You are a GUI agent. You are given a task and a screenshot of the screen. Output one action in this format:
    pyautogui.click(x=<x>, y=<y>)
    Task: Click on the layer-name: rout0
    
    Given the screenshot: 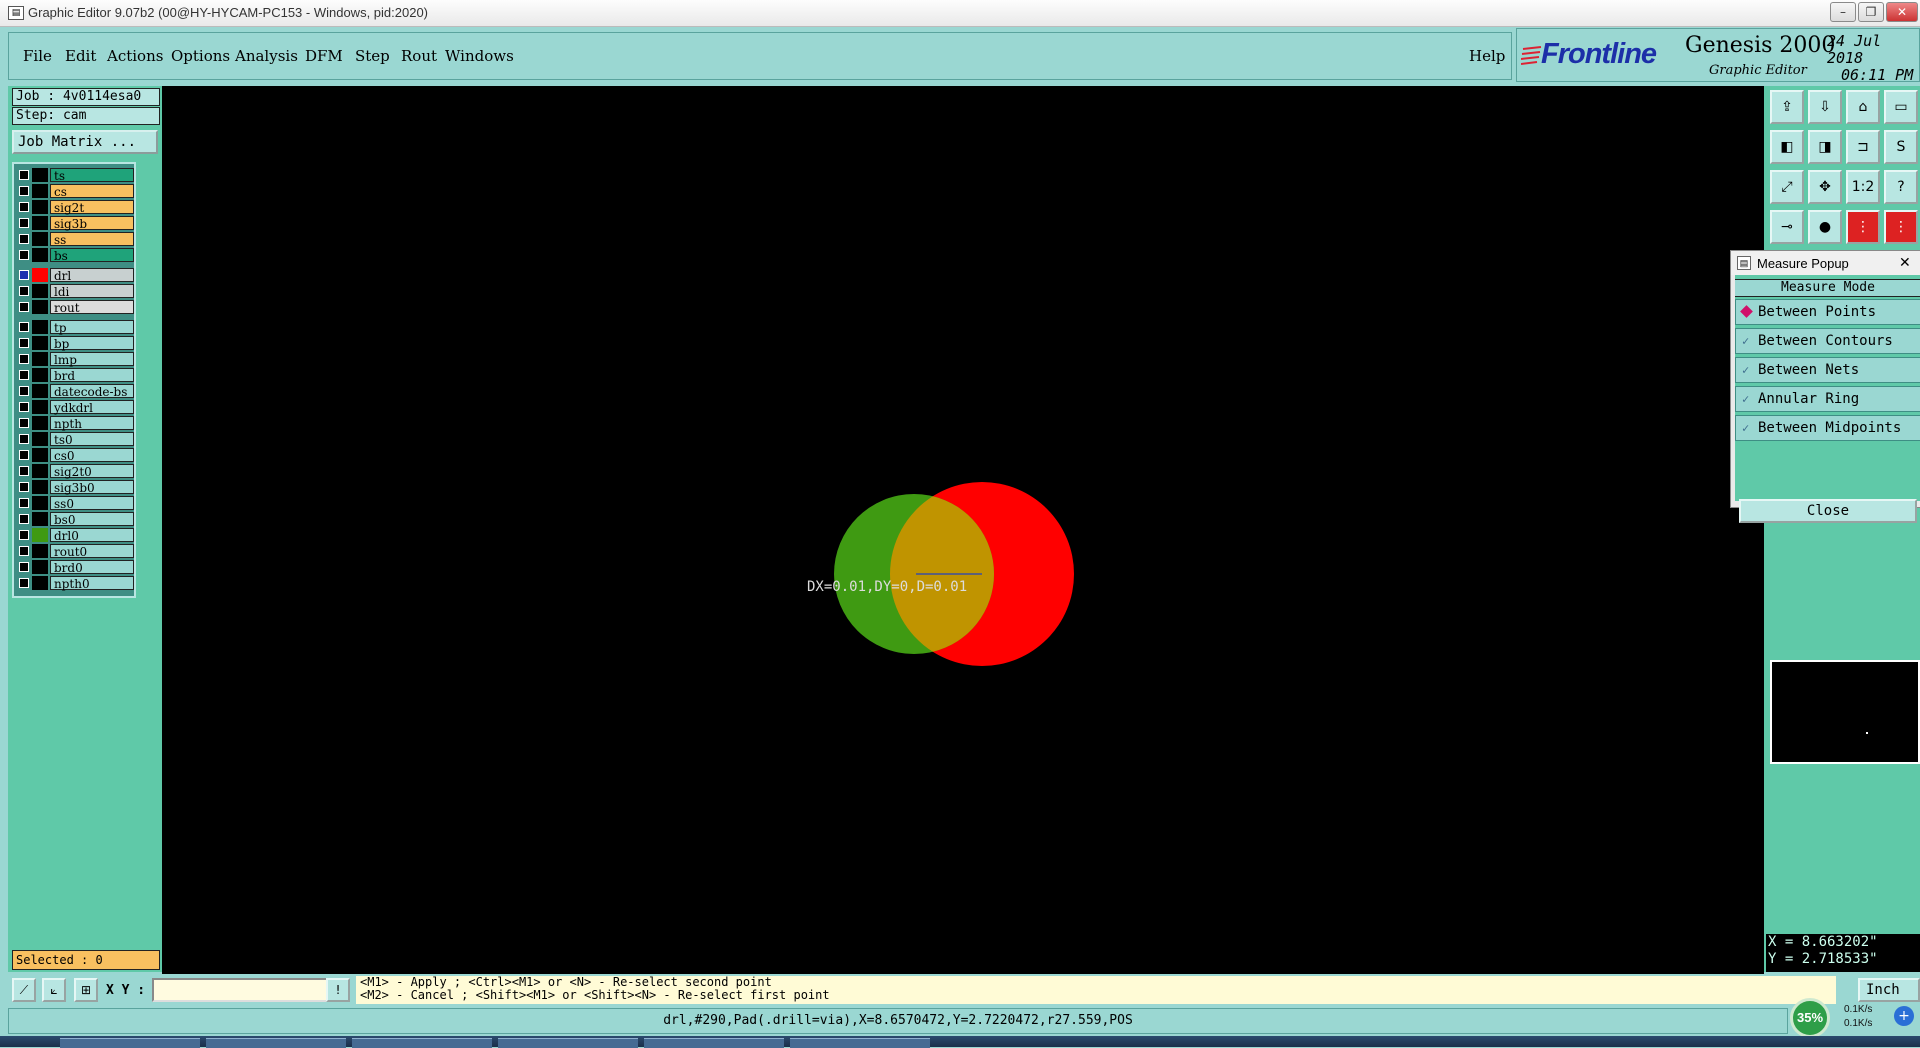 What is the action you would take?
    pyautogui.click(x=92, y=551)
    